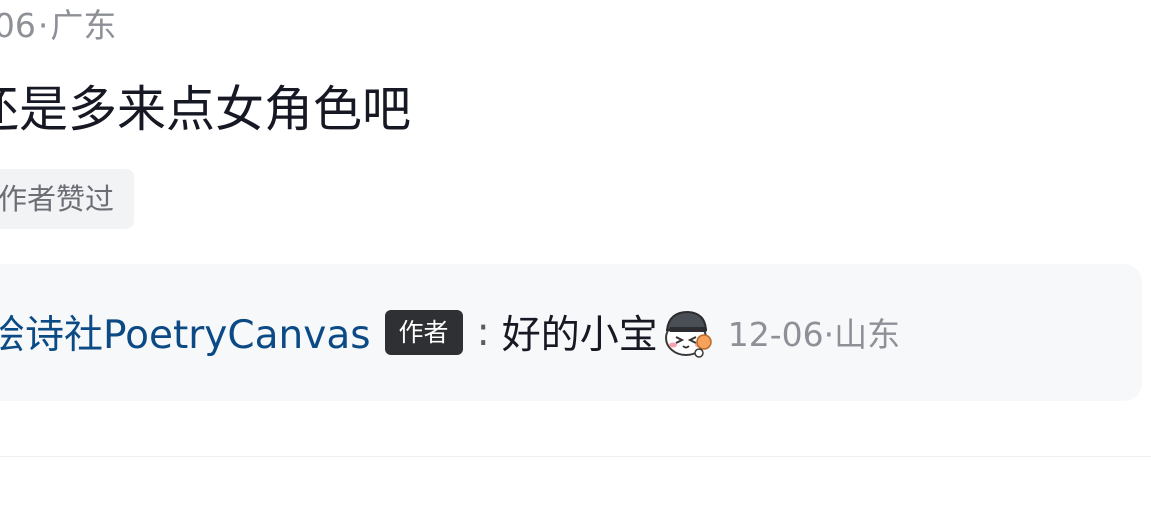  Describe the element at coordinates (206, 109) in the screenshot. I see `comment-text: 还是多来点女角色吧` at that location.